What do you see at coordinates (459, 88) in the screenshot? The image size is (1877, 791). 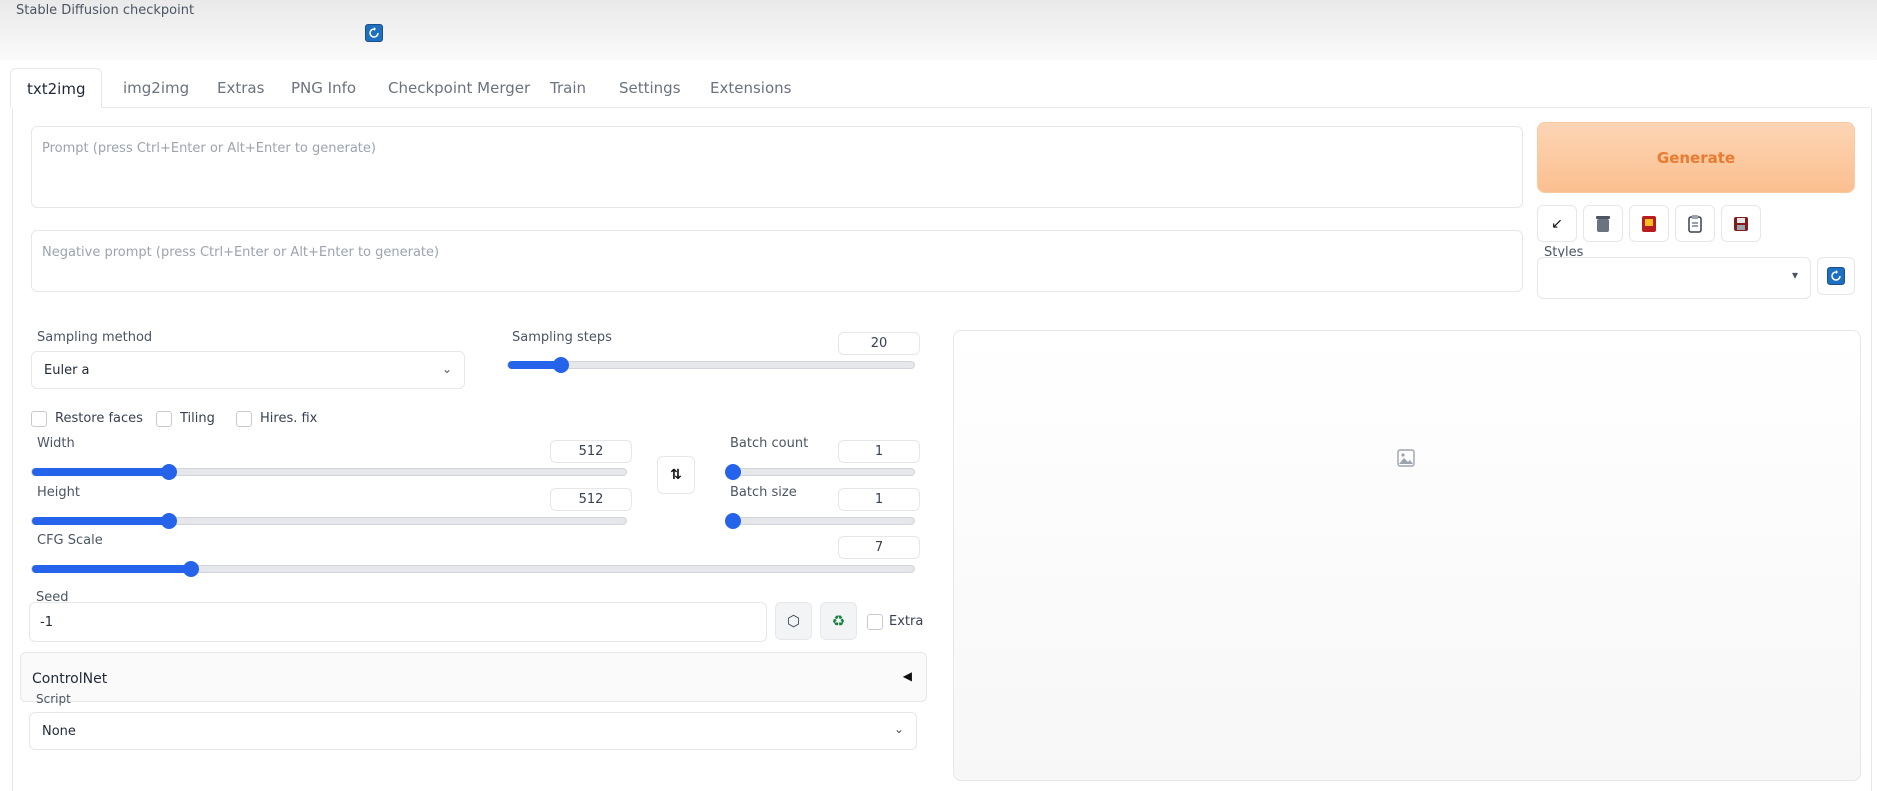 I see `tab-checkpoint-merger: Checkpoint Merger` at bounding box center [459, 88].